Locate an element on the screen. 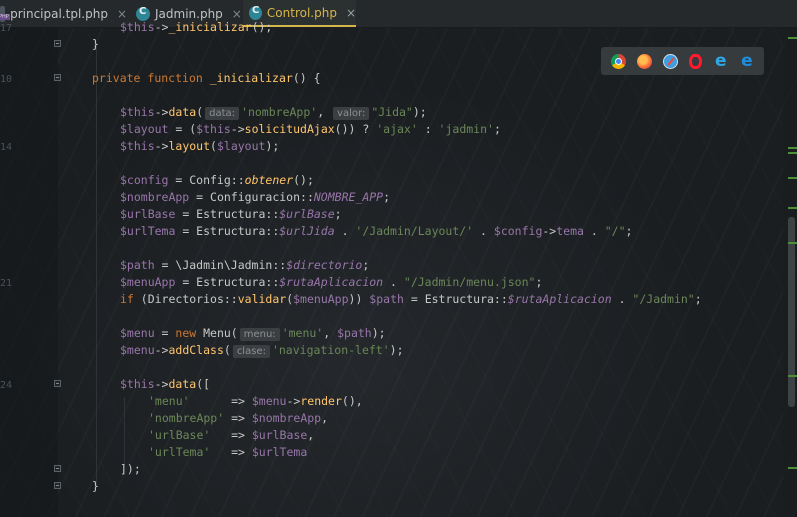 Image resolution: width=797 pixels, height=517 pixels. line-number: 14 is located at coordinates (6, 147).